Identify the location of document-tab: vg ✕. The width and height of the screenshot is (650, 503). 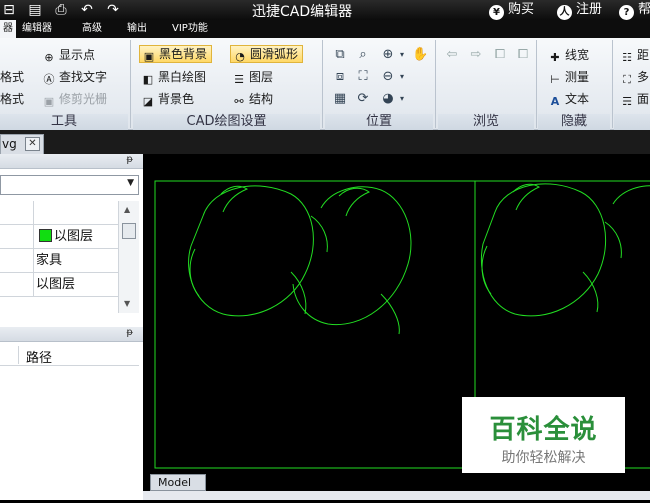
(22, 144).